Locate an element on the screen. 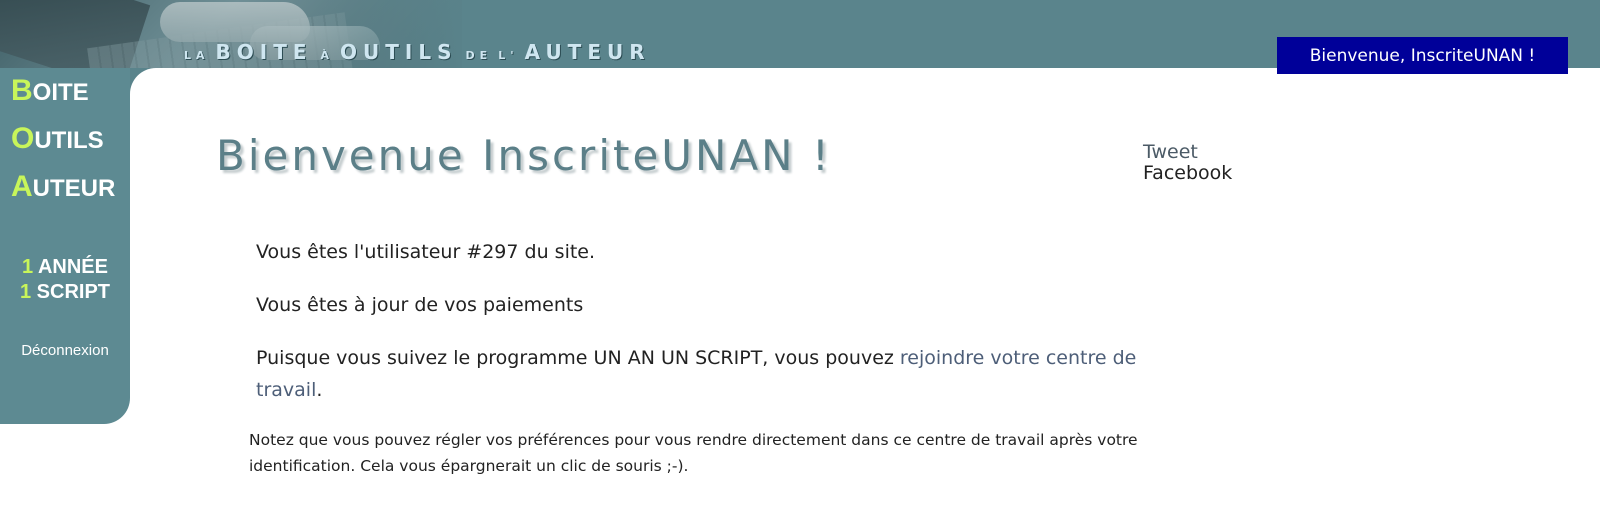 This screenshot has height=528, width=1600. site-title-part: OUTILS is located at coordinates (399, 52).